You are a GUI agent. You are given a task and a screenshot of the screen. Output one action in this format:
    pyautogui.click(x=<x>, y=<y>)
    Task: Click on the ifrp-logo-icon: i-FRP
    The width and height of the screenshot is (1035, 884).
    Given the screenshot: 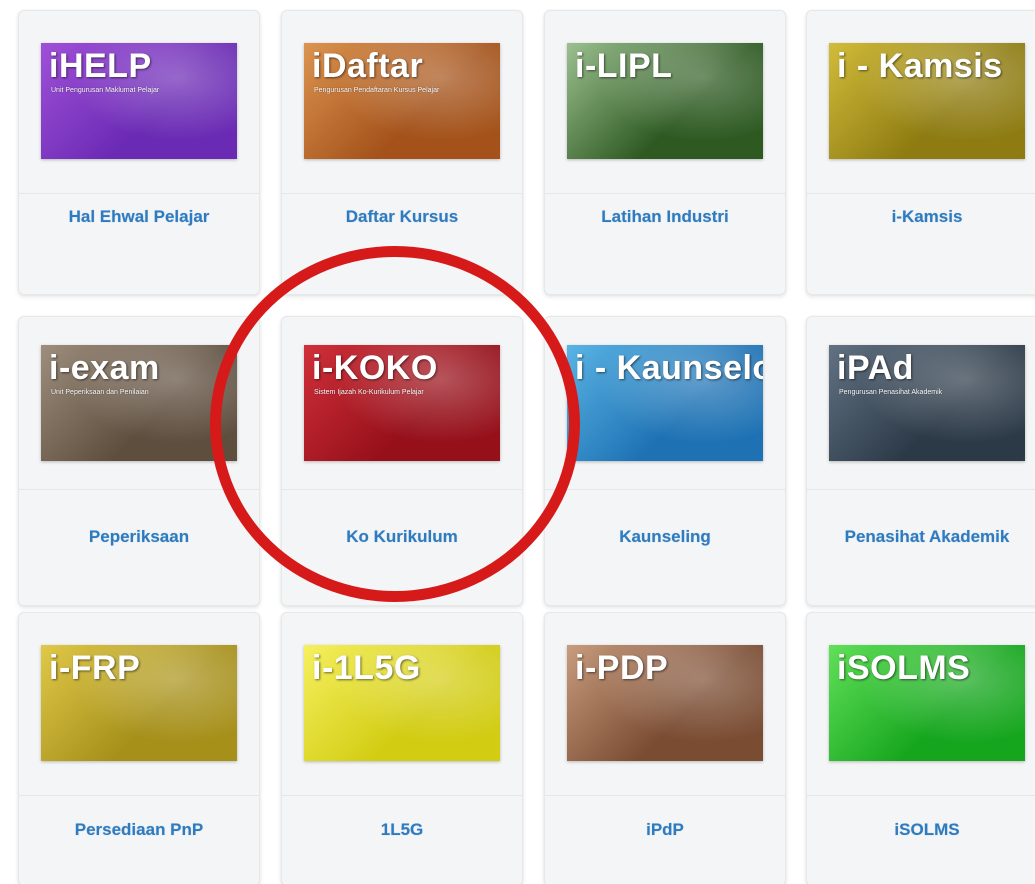 What is the action you would take?
    pyautogui.click(x=139, y=703)
    